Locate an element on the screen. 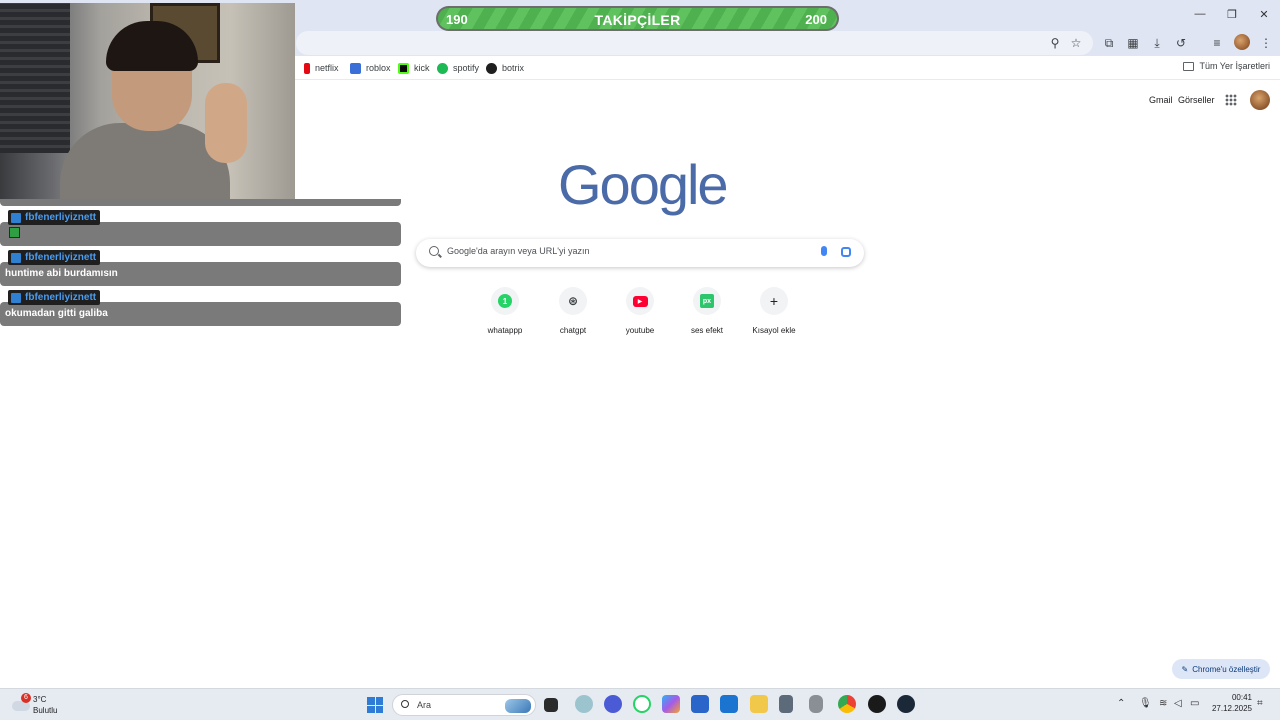 The height and width of the screenshot is (720, 1280). bookmark-label: netflix is located at coordinates (327, 68).